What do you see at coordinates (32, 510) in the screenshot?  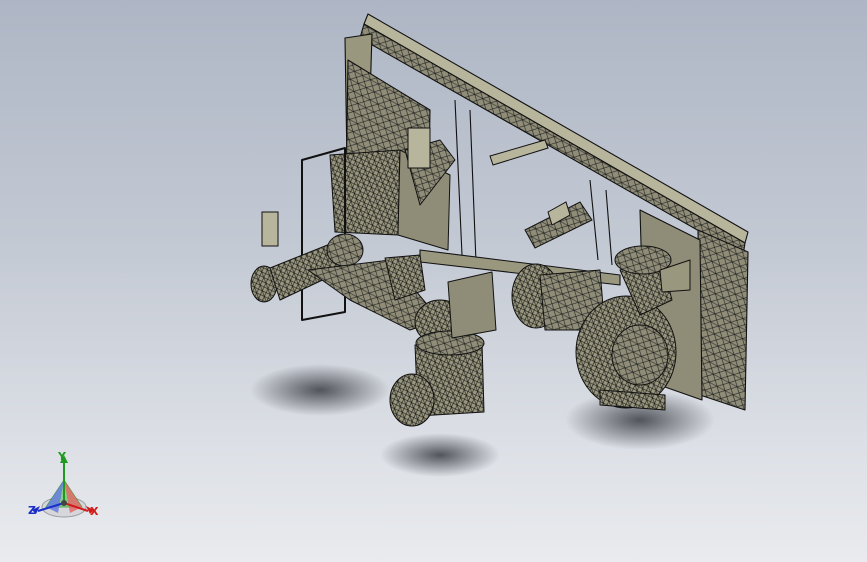 I see `axis-z-label: Z` at bounding box center [32, 510].